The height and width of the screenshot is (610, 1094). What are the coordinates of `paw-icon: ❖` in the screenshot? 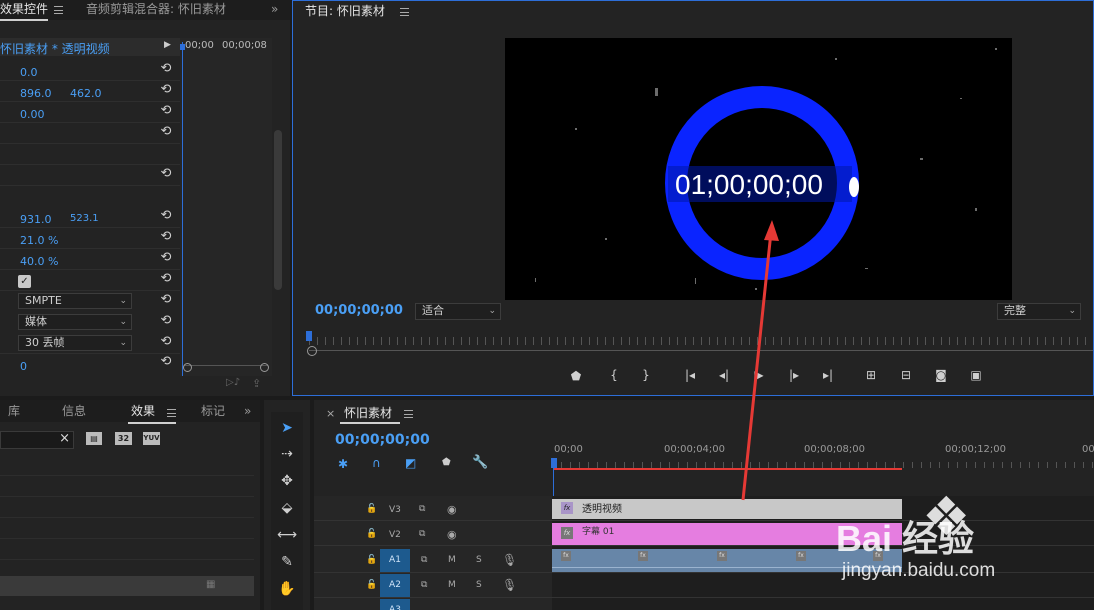 It's located at (946, 516).